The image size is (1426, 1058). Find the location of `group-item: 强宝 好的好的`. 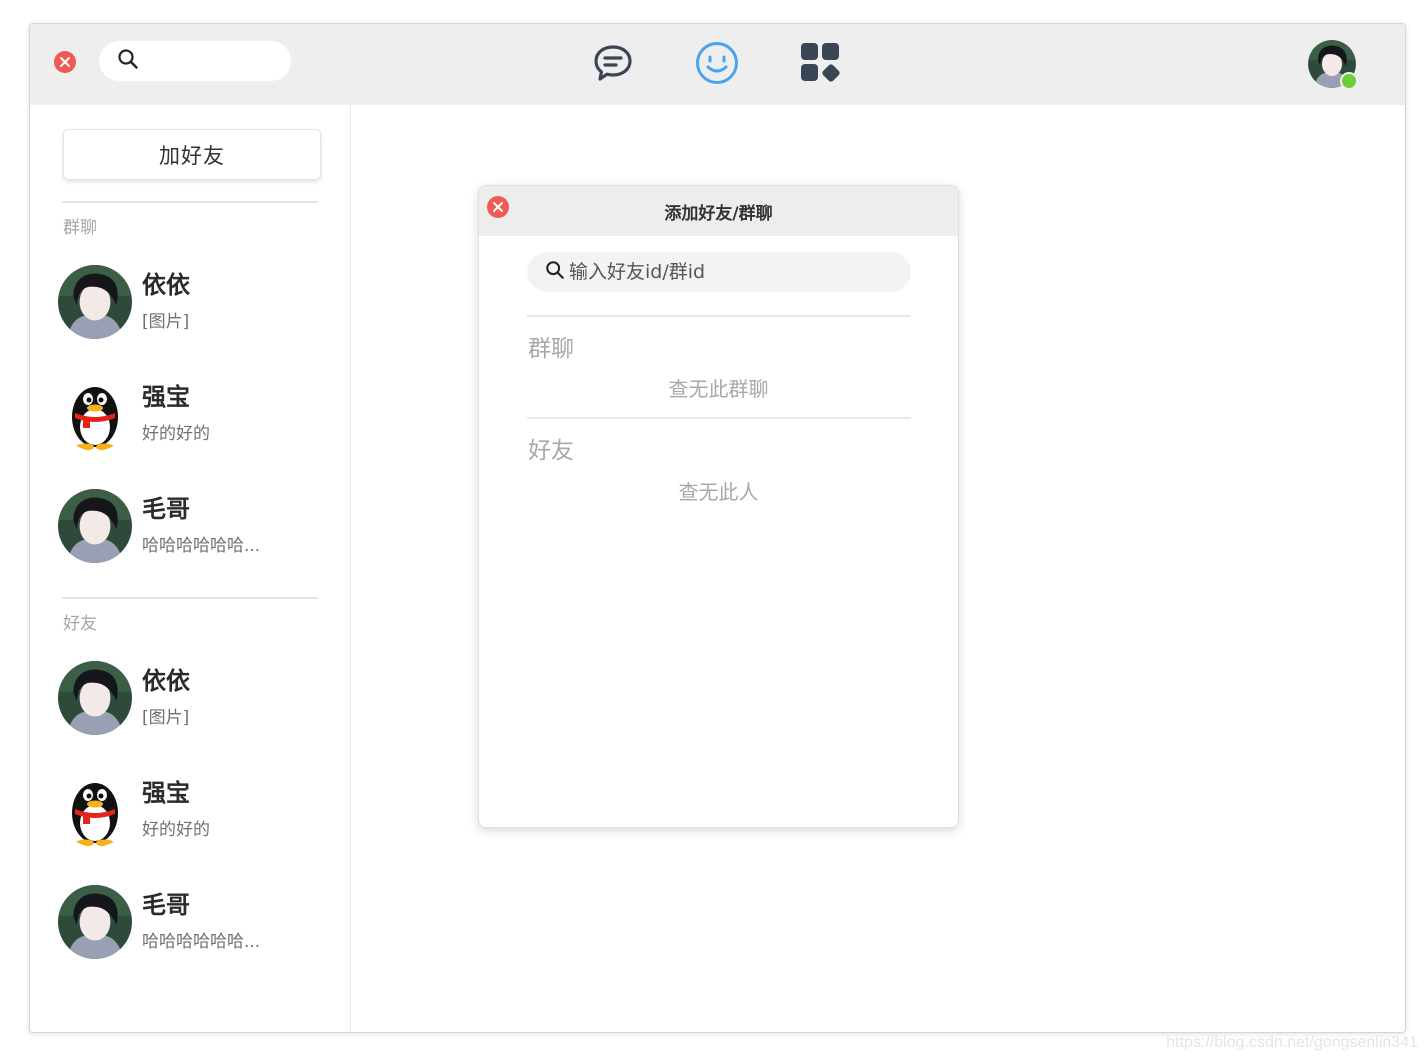

group-item: 强宝 好的好的 is located at coordinates (193, 417).